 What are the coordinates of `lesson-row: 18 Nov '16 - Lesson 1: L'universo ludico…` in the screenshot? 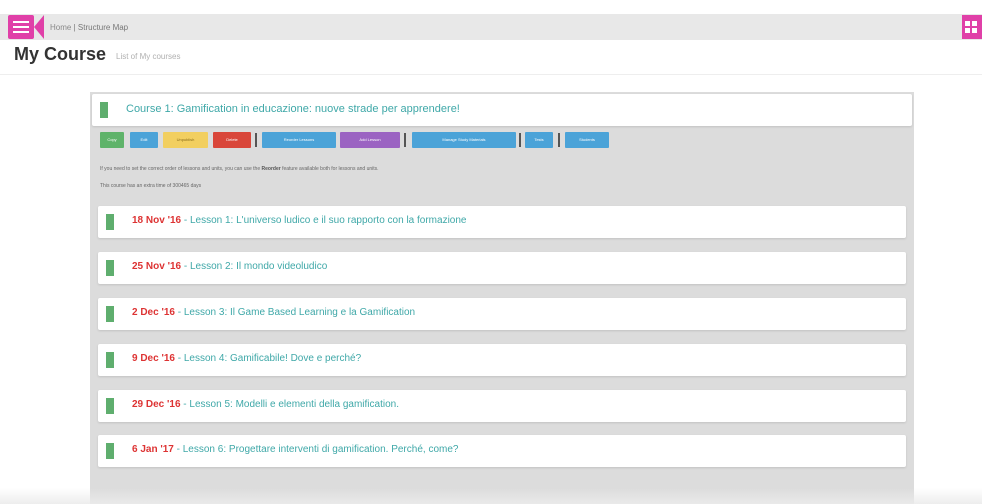 It's located at (502, 222).